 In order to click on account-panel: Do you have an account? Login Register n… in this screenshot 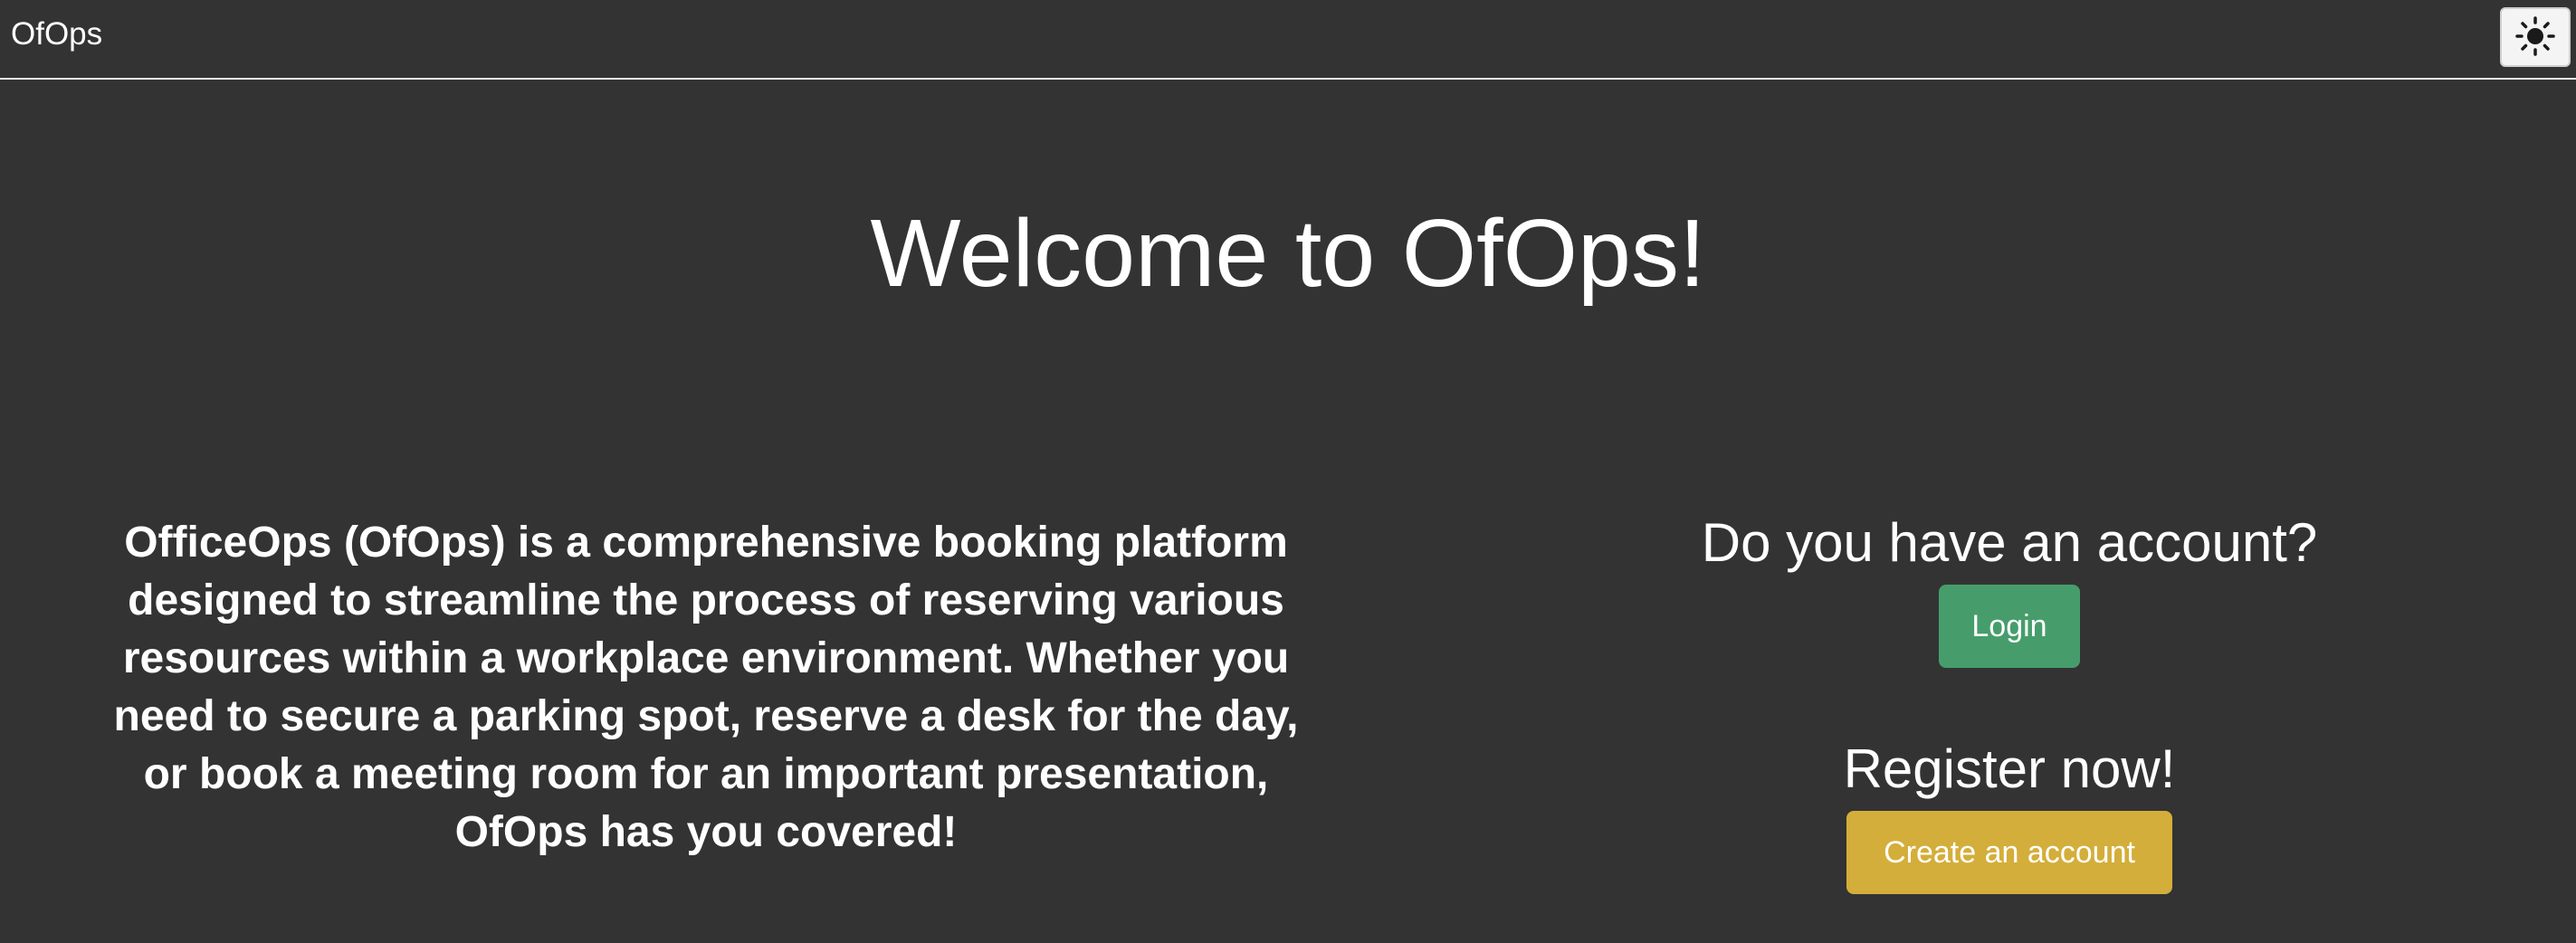, I will do `click(2010, 701)`.